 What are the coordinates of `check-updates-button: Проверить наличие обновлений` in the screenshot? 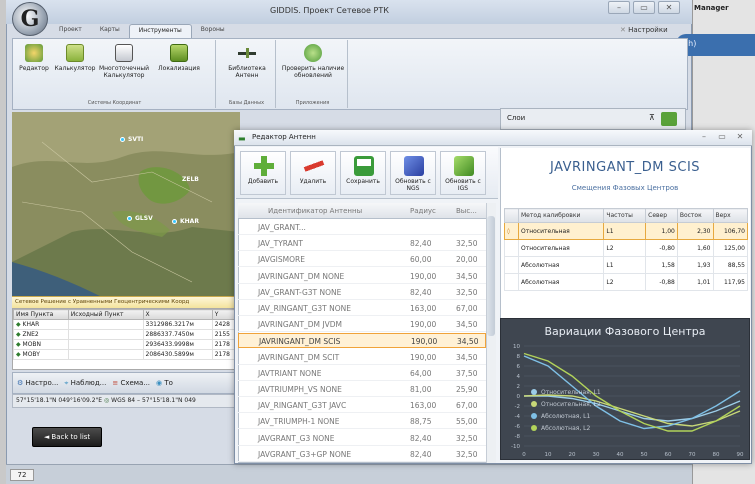 It's located at (313, 61).